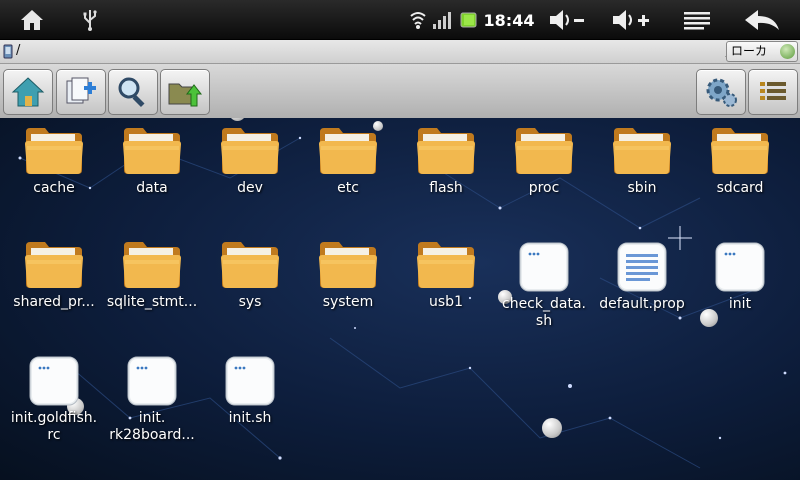  I want to click on folder-item: proc, so click(544, 160).